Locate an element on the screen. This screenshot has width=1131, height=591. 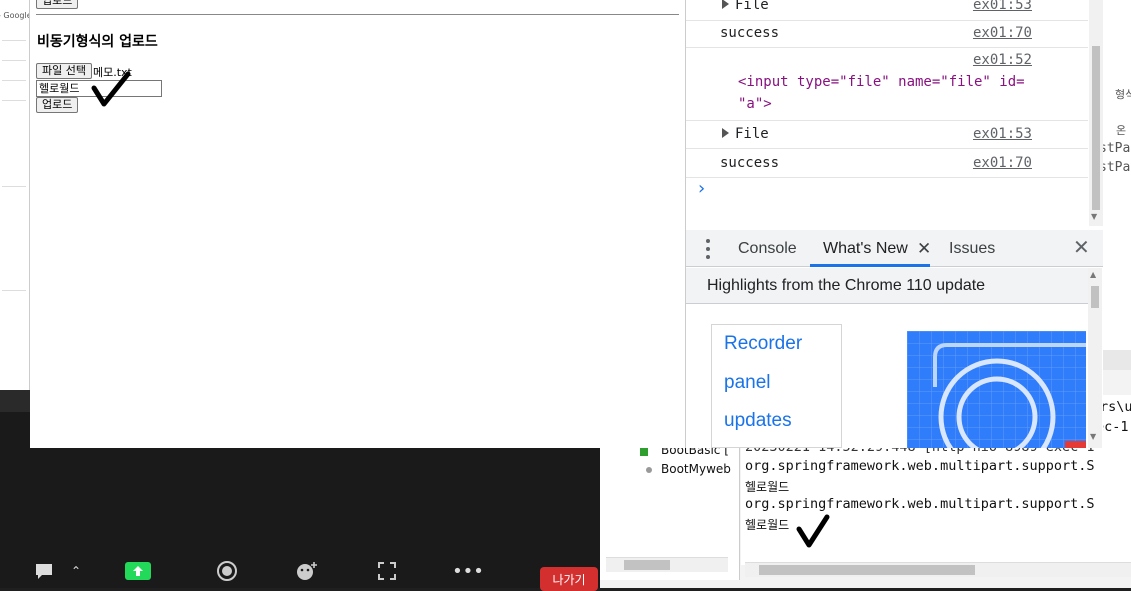
server-tree: BootBasic [ BootMyweb is located at coordinates (670, 510).